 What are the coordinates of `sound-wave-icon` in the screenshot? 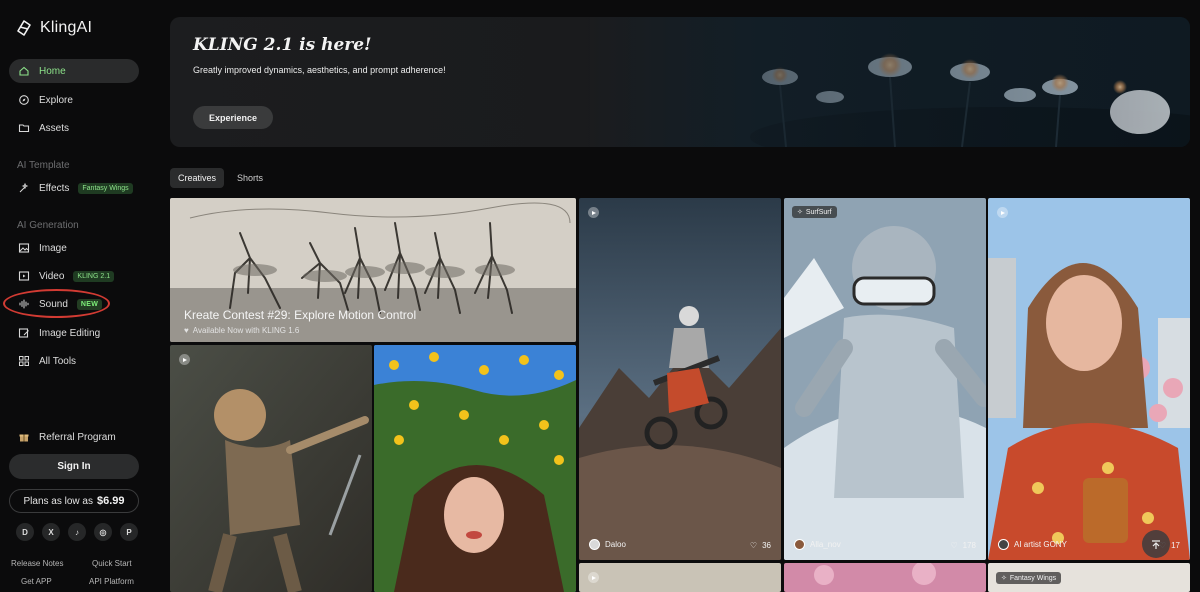 It's located at (24, 304).